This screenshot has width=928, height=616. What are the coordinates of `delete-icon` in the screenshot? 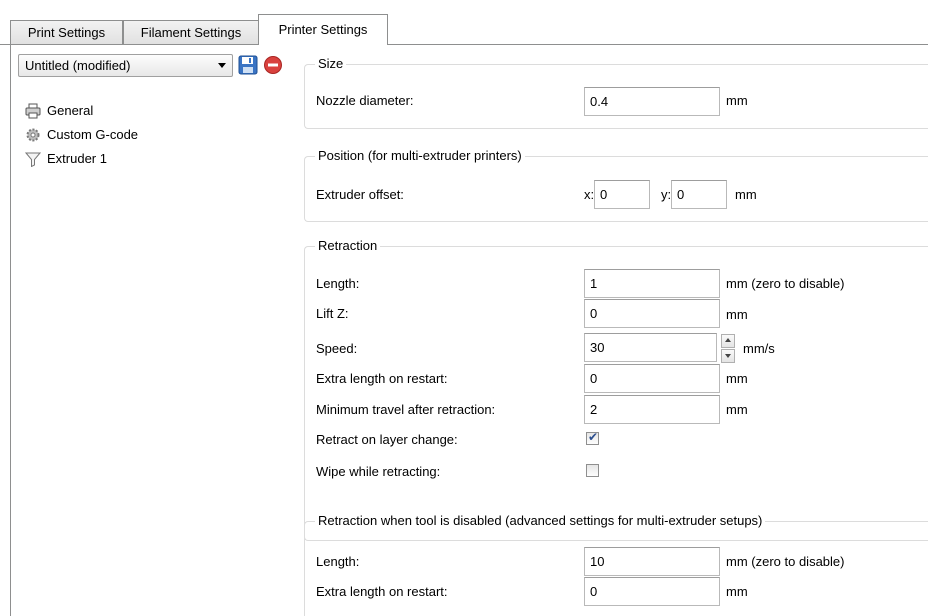 It's located at (273, 65).